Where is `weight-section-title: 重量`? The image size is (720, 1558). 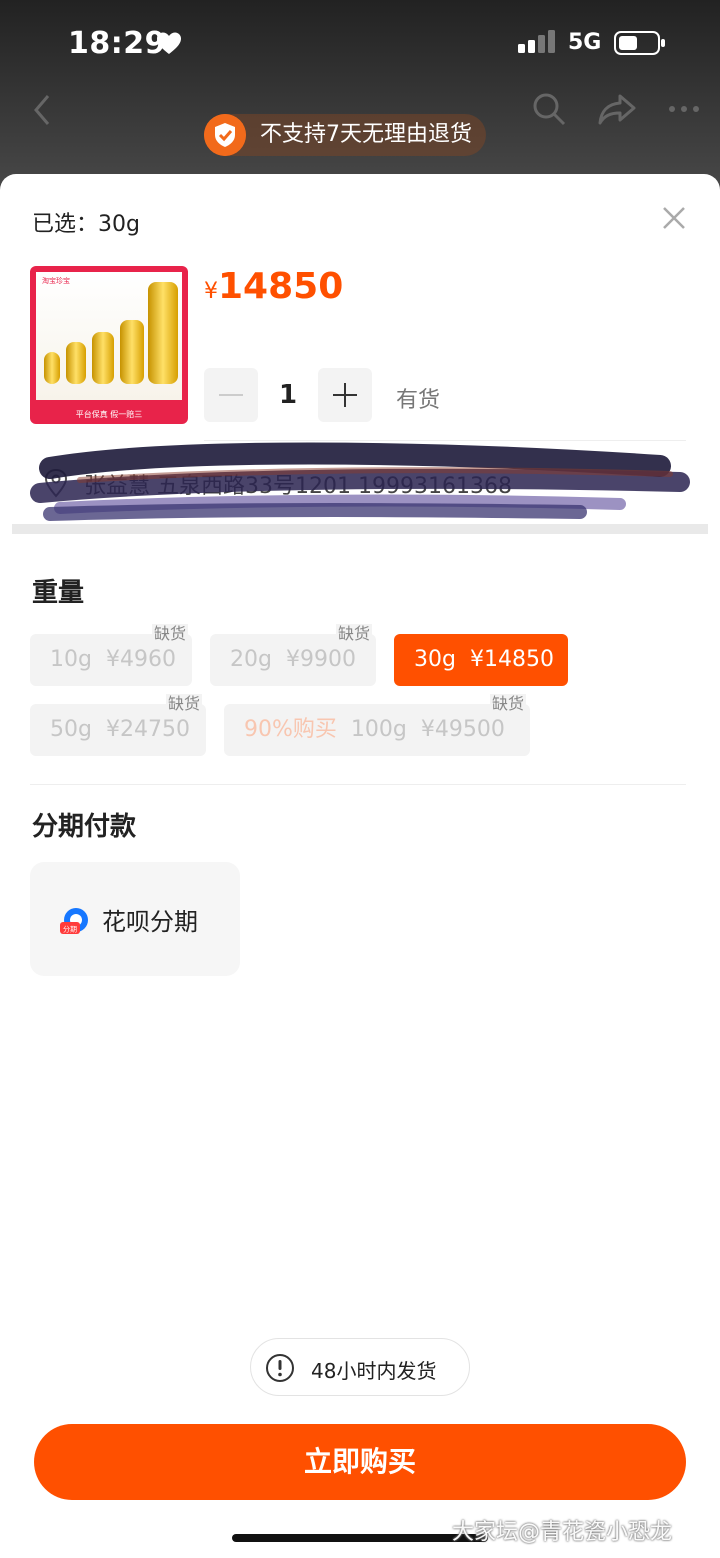 weight-section-title: 重量 is located at coordinates (58, 593).